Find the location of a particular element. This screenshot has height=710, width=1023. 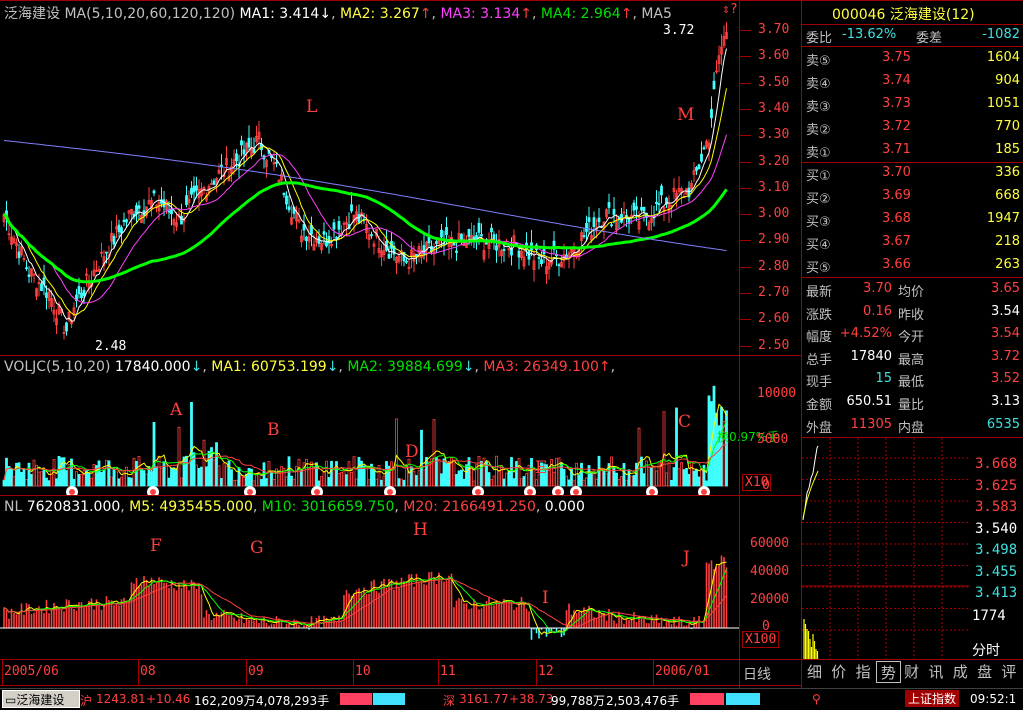

volume-chart is located at coordinates (369, 435).